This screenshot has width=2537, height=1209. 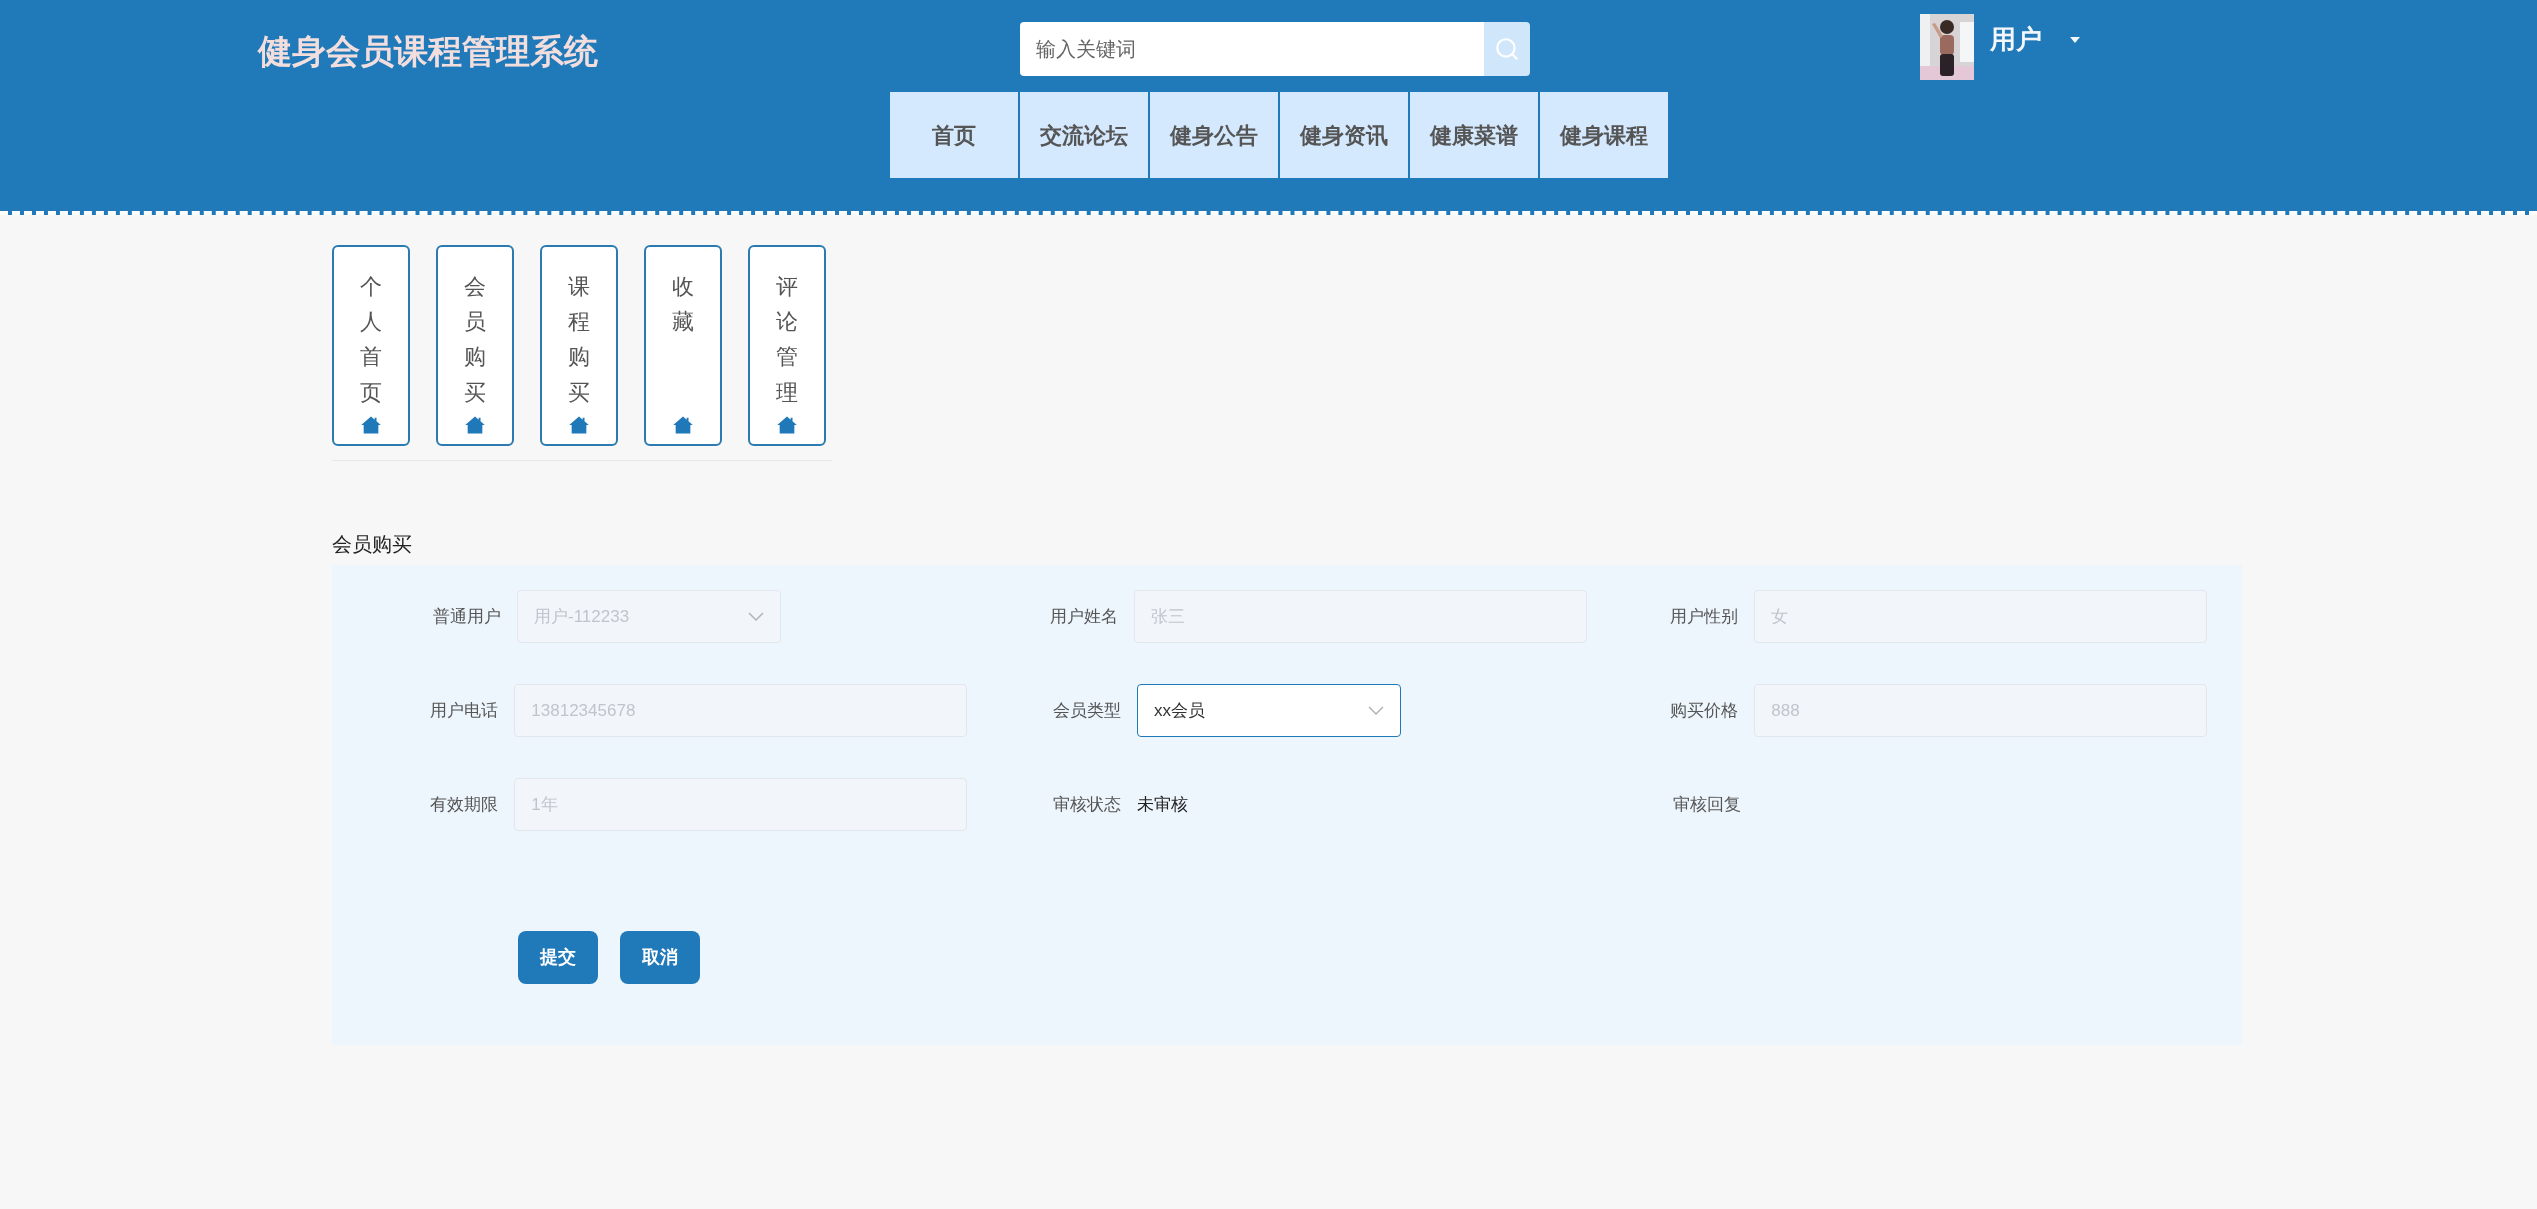 What do you see at coordinates (1704, 710) in the screenshot?
I see `field-label: 购买价格` at bounding box center [1704, 710].